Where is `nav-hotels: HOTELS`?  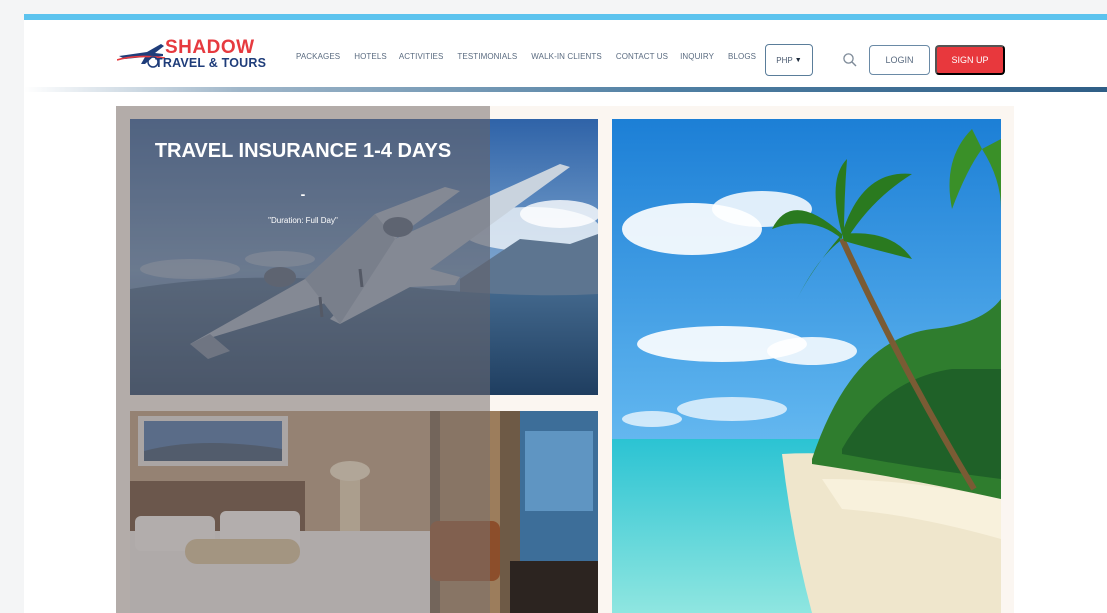
nav-hotels: HOTELS is located at coordinates (370, 56).